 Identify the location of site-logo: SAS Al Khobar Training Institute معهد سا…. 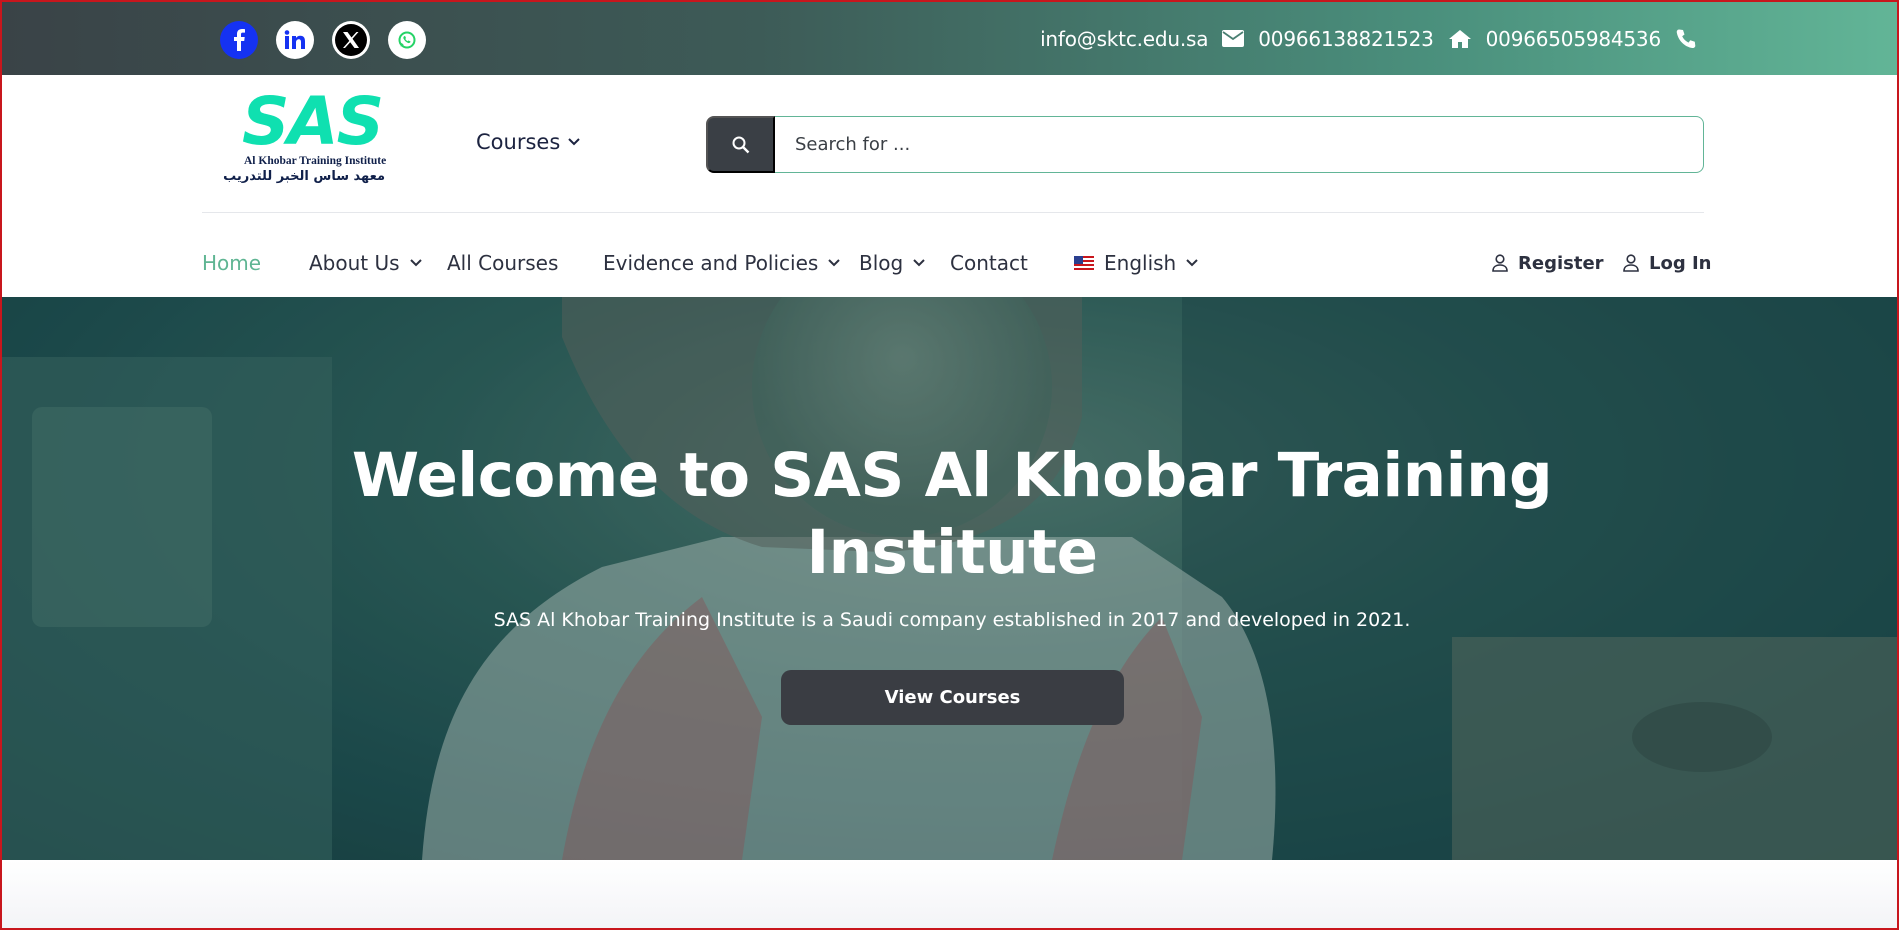
(305, 139).